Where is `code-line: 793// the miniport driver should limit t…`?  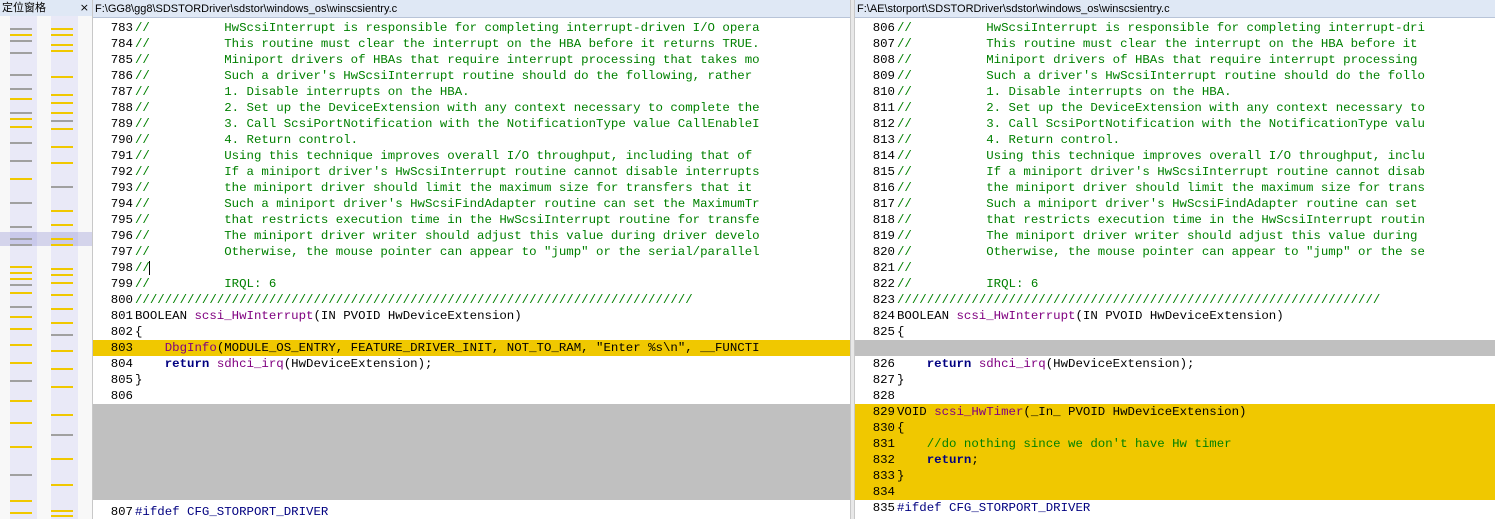
code-line: 793// the miniport driver should limit t… is located at coordinates (471, 188).